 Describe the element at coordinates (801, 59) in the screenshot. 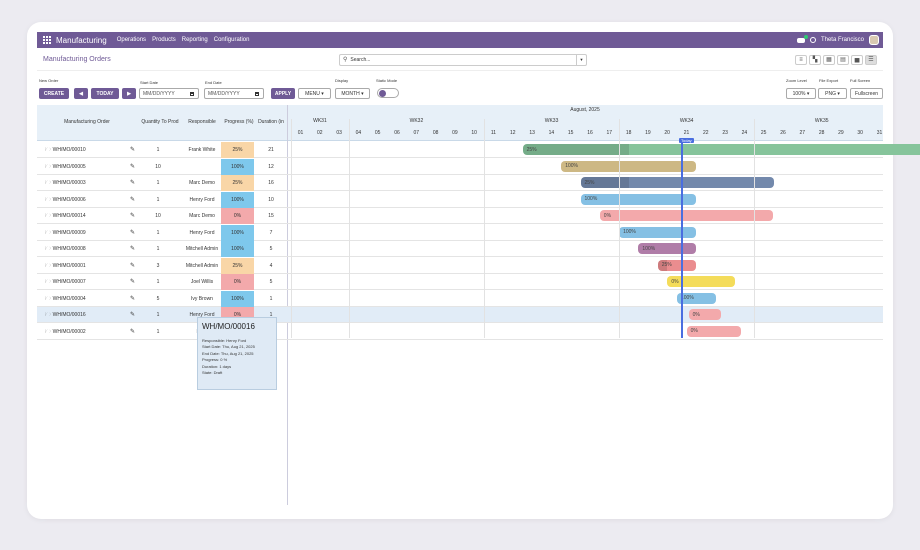

I see `list-view-icon: ≡` at that location.